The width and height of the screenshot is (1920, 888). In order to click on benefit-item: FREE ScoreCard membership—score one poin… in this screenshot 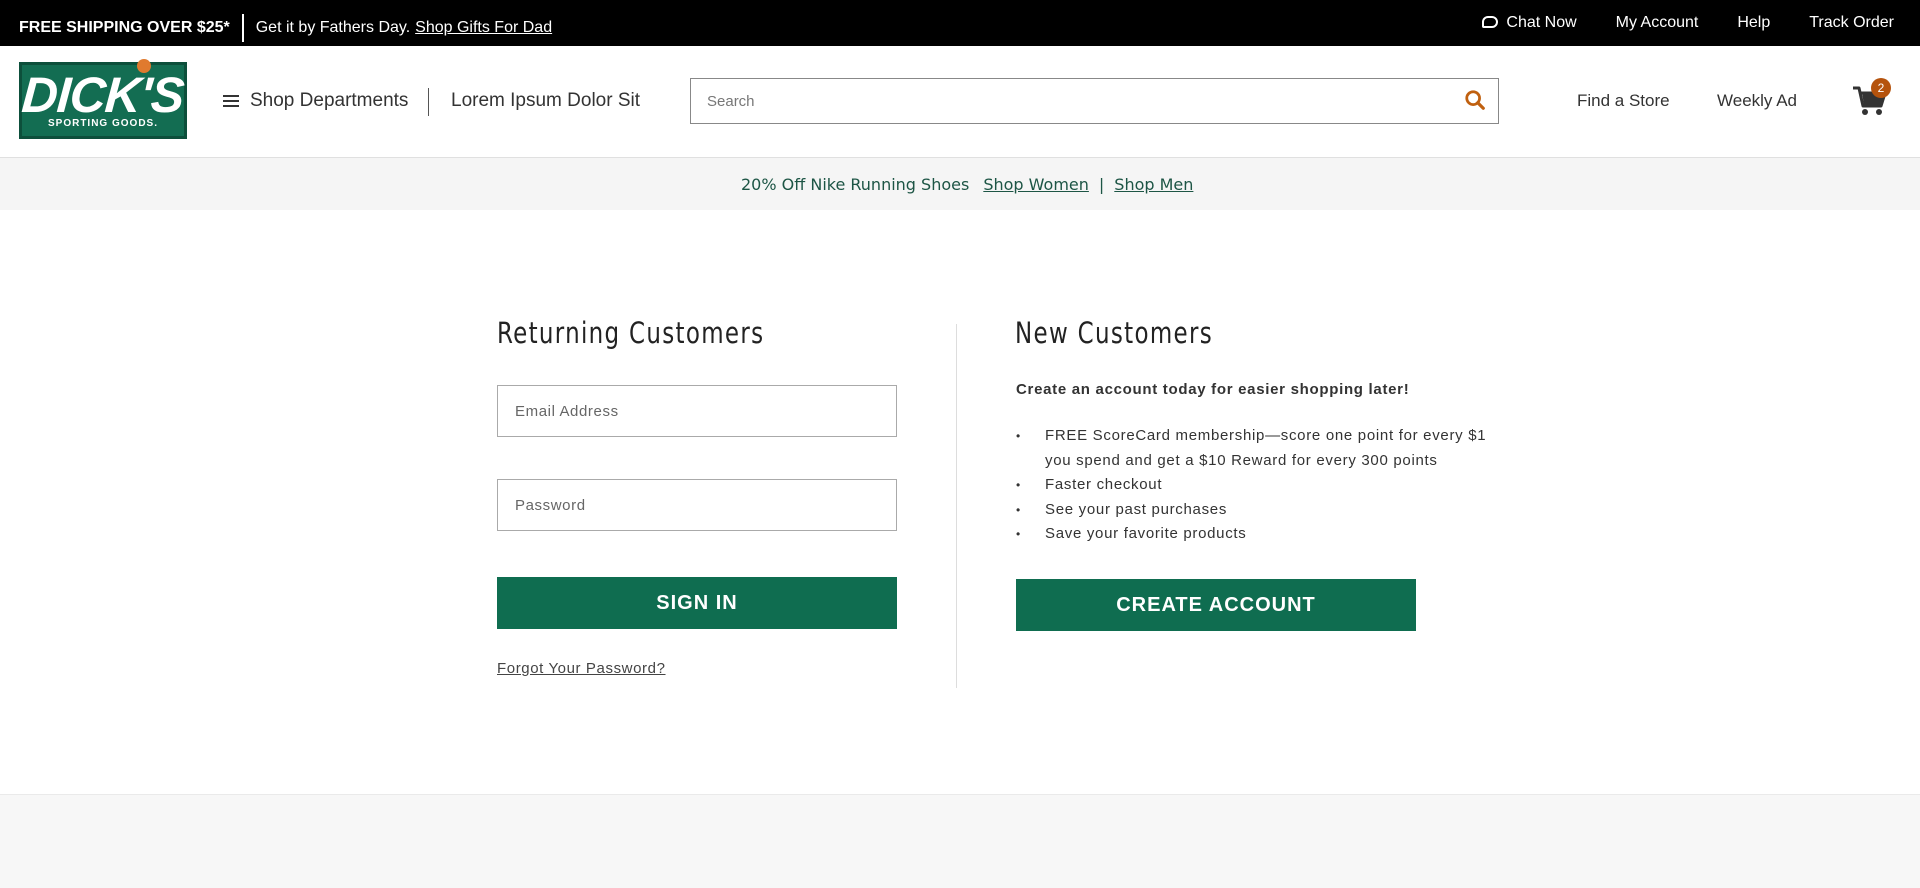, I will do `click(1256, 448)`.